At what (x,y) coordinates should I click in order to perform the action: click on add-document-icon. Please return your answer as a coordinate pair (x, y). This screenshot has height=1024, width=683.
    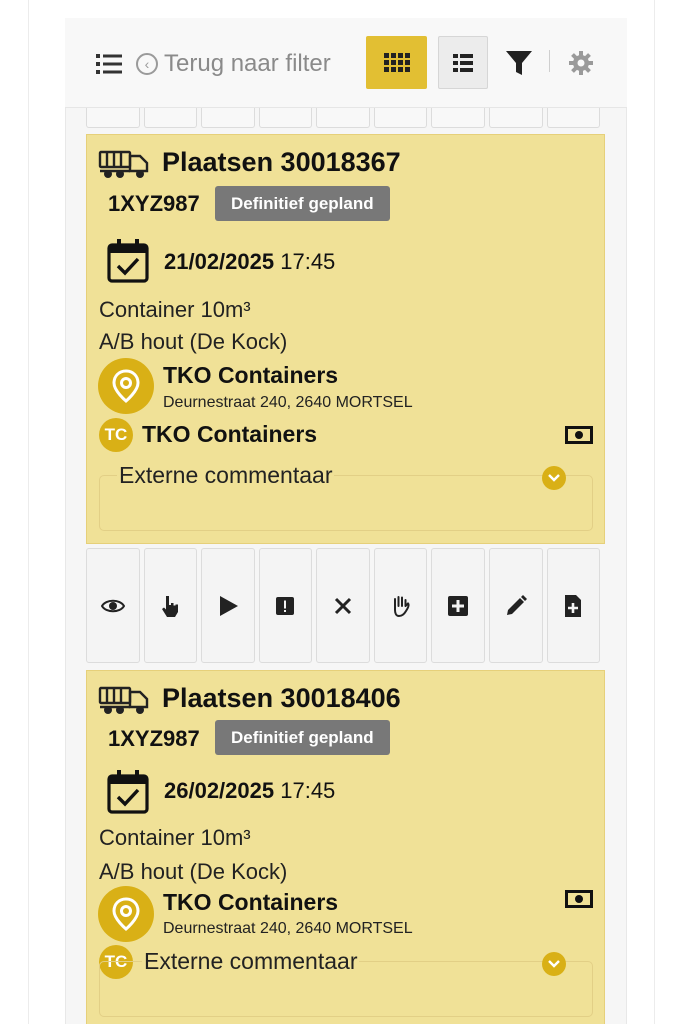
    Looking at the image, I should click on (573, 605).